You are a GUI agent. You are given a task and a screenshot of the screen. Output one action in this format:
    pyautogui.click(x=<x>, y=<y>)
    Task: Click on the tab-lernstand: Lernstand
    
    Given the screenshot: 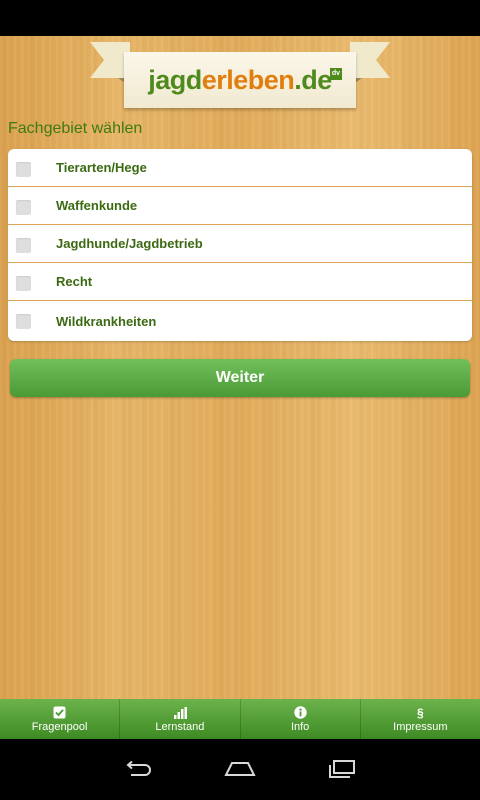 What is the action you would take?
    pyautogui.click(x=180, y=719)
    